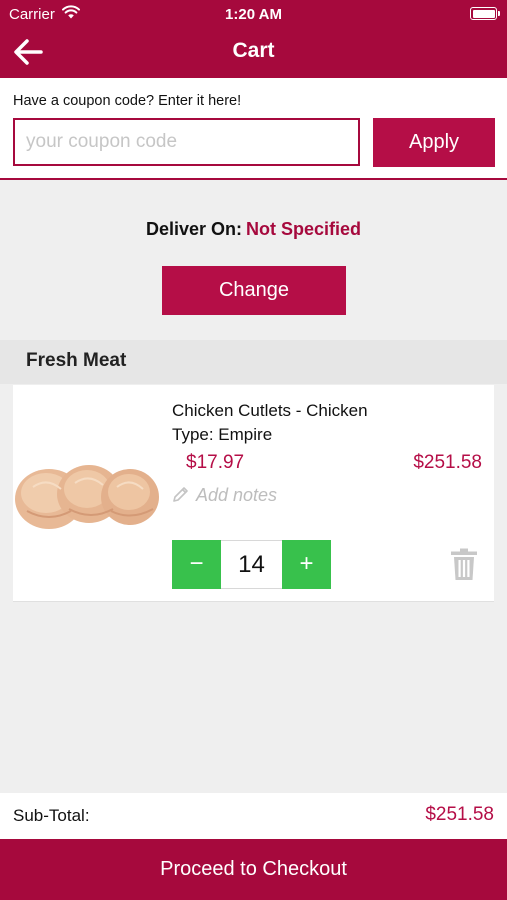  Describe the element at coordinates (222, 434) in the screenshot. I see `product-type-line: Type: Empire` at that location.